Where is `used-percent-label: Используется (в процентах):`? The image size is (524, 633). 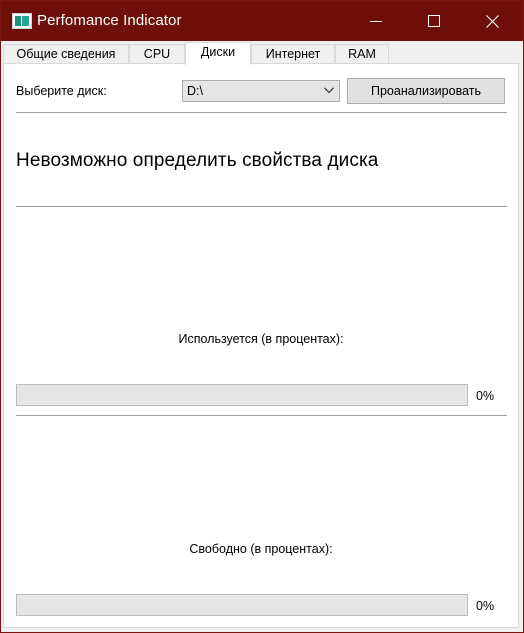
used-percent-label: Используется (в процентах): is located at coordinates (261, 339).